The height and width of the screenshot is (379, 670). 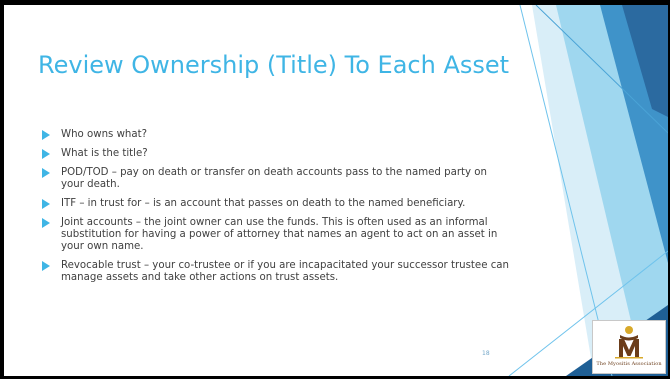 What do you see at coordinates (629, 364) in the screenshot?
I see `logo-text: The Myositis Association` at bounding box center [629, 364].